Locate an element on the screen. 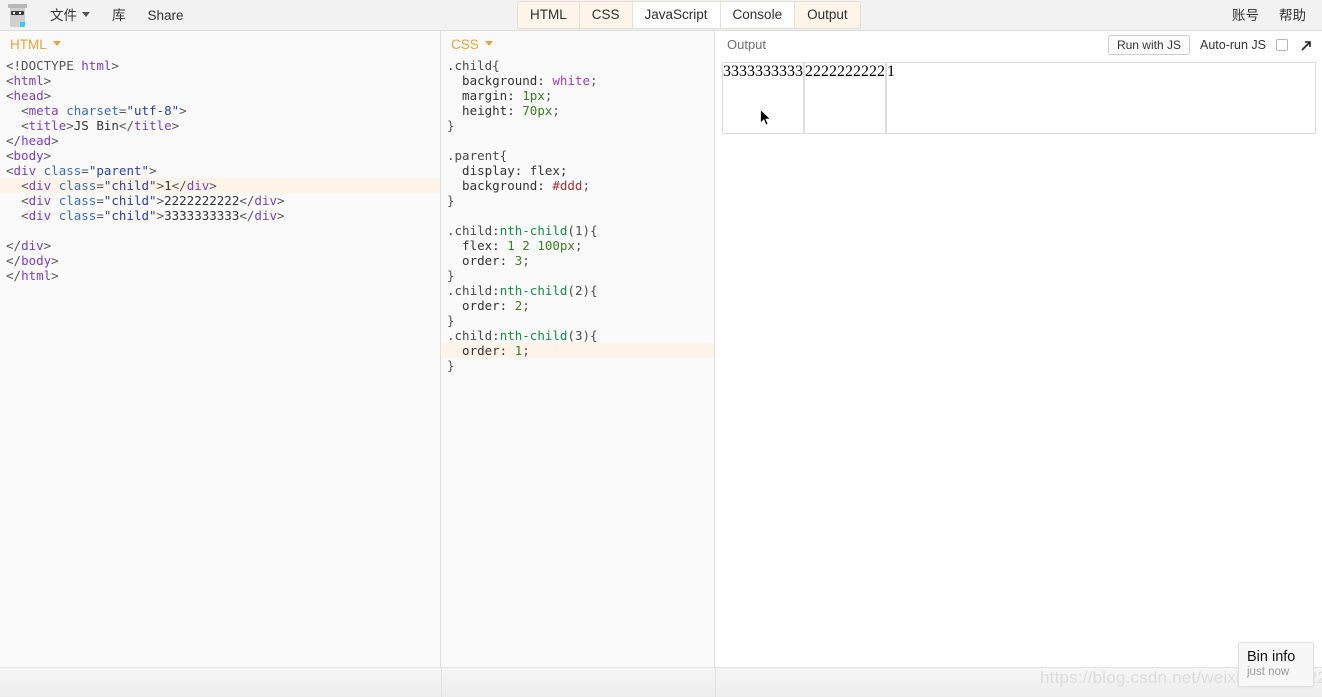  code-token: .child: is located at coordinates (473, 290).